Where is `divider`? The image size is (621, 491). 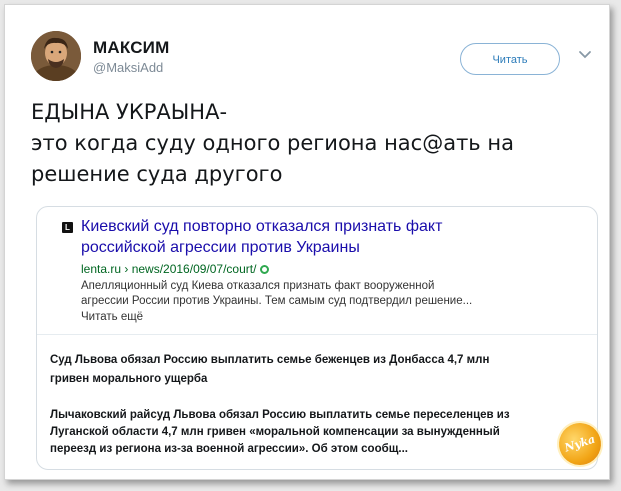 divider is located at coordinates (317, 334).